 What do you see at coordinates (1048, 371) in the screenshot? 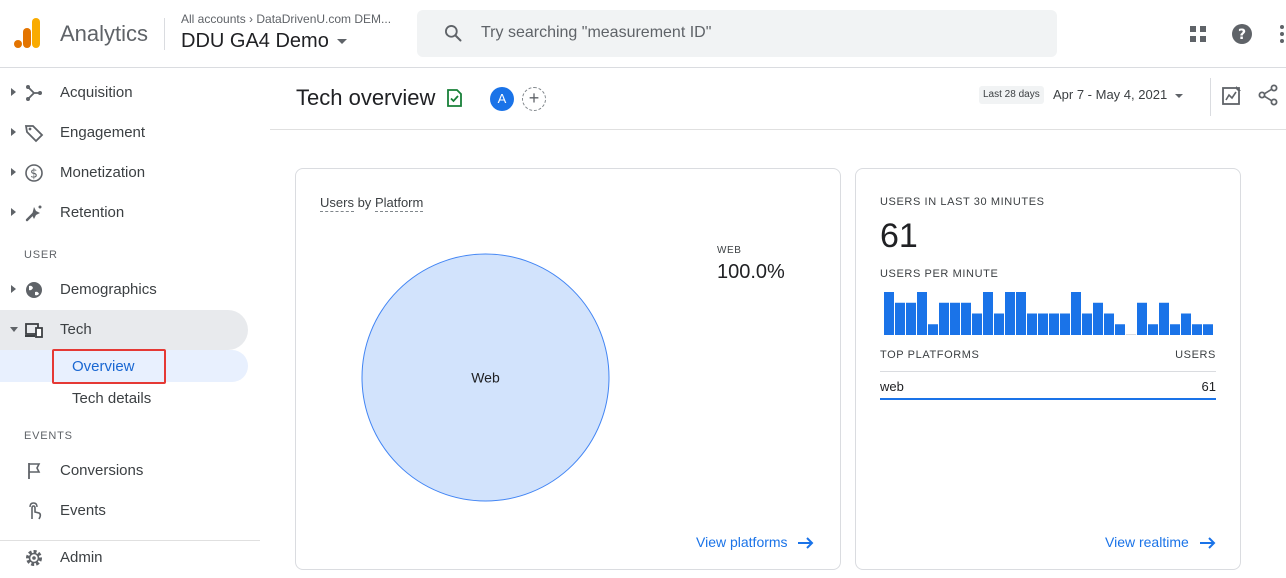
I see `table-divider` at bounding box center [1048, 371].